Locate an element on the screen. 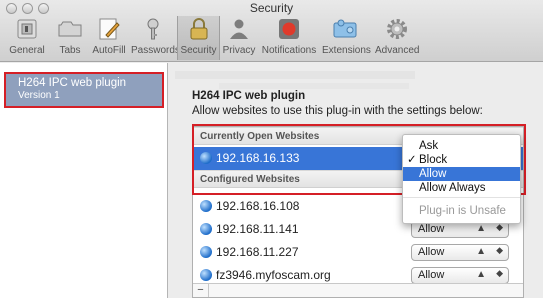 This screenshot has height=298, width=543. toolbar-privacy: Privacy is located at coordinates (239, 38).